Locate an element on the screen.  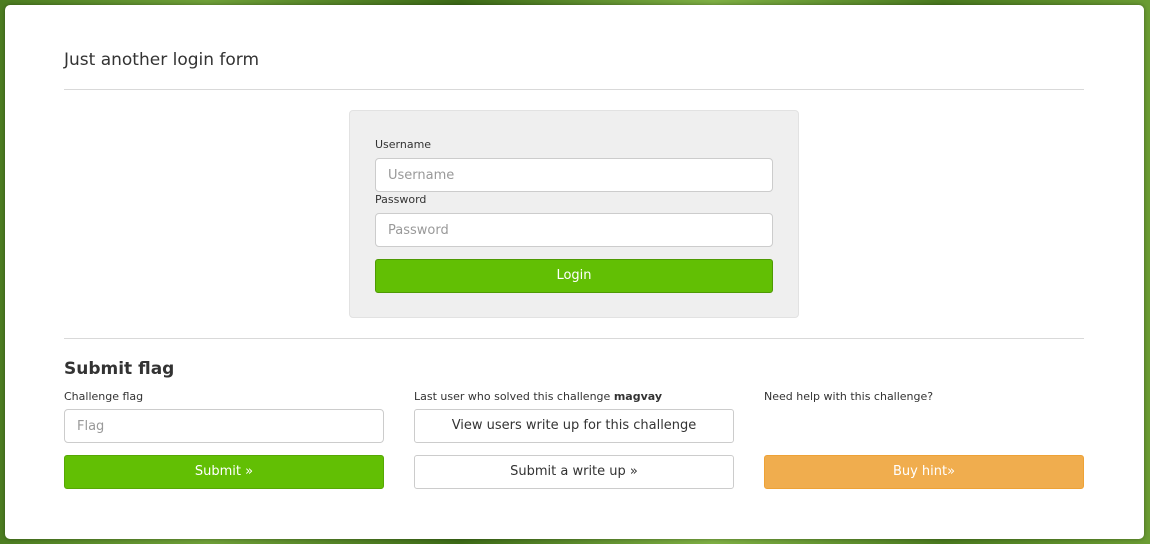
username-input is located at coordinates (574, 175).